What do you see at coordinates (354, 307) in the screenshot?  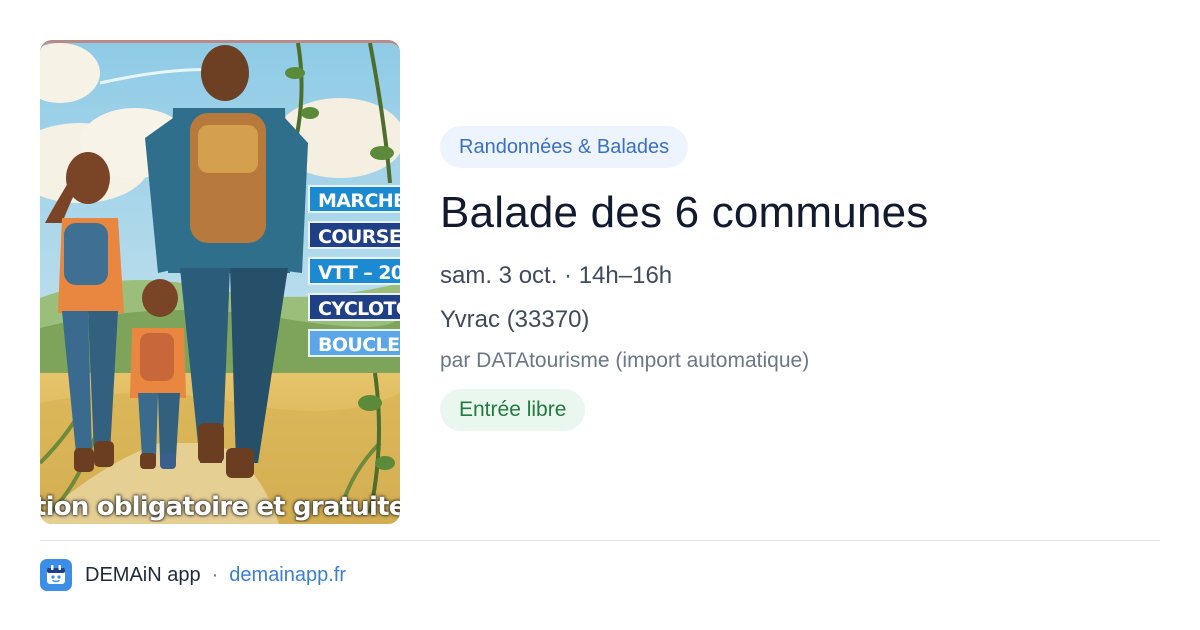 I see `route-tag-cyclotourisme: CYCLOTOU` at bounding box center [354, 307].